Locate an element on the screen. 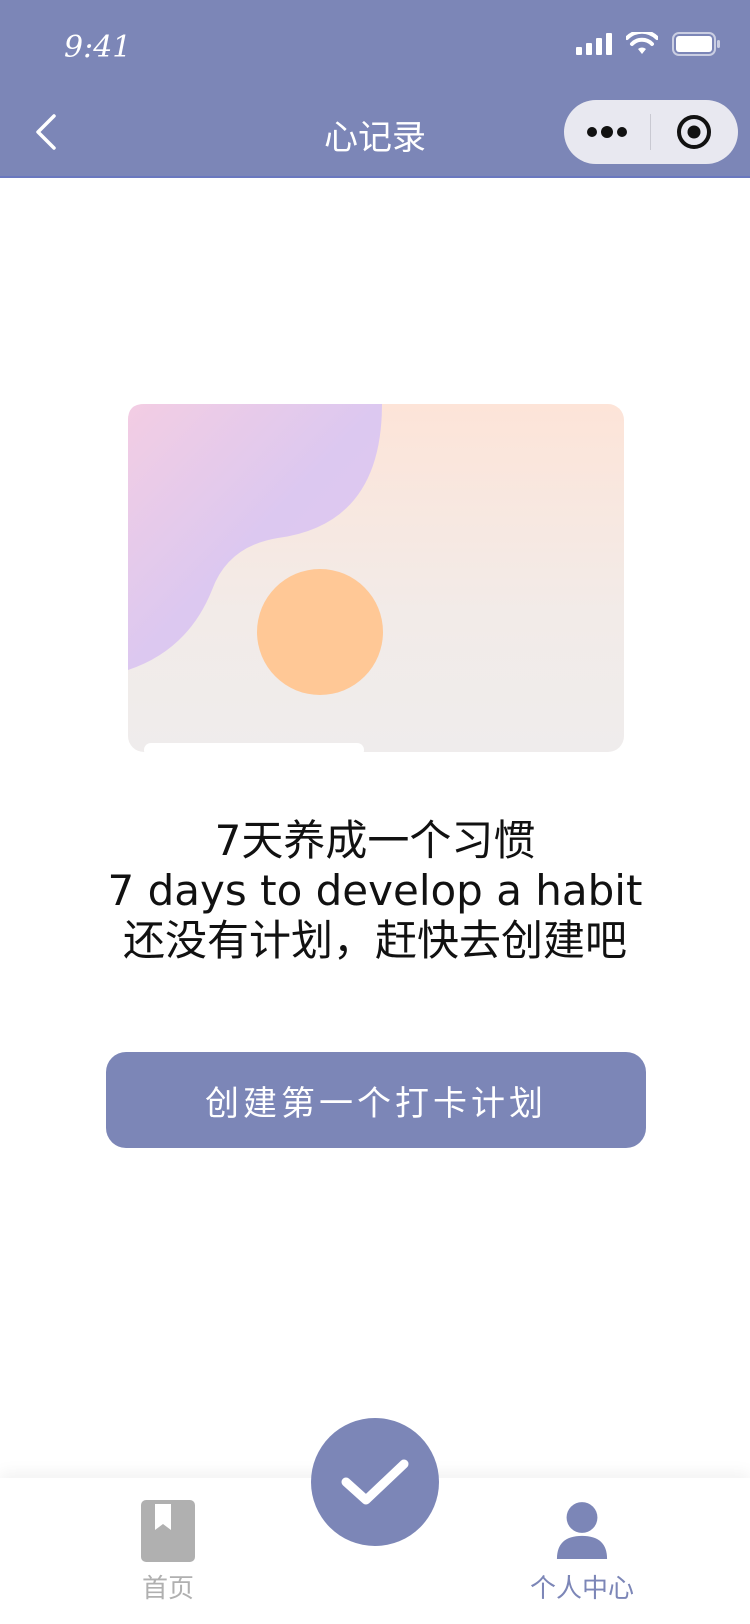 The width and height of the screenshot is (750, 1624). target-circle-icon is located at coordinates (694, 132).